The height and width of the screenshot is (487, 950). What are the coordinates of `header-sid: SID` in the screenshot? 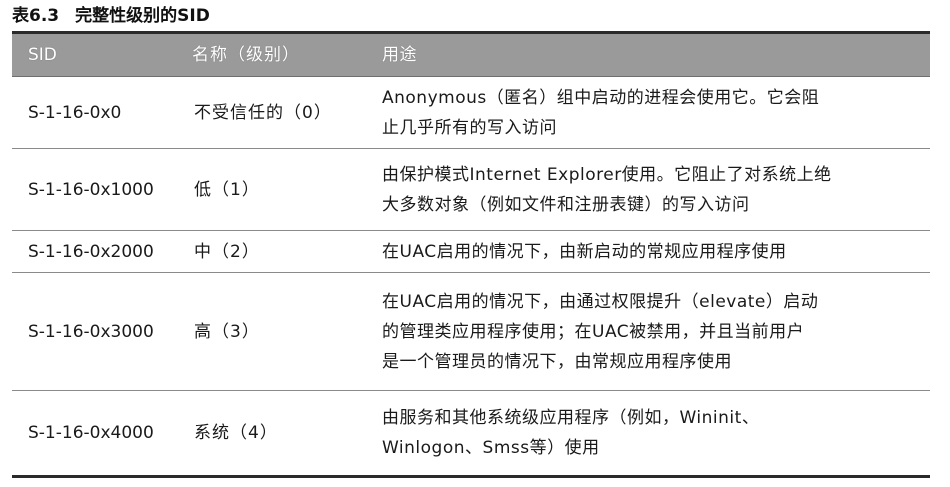 It's located at (42, 55).